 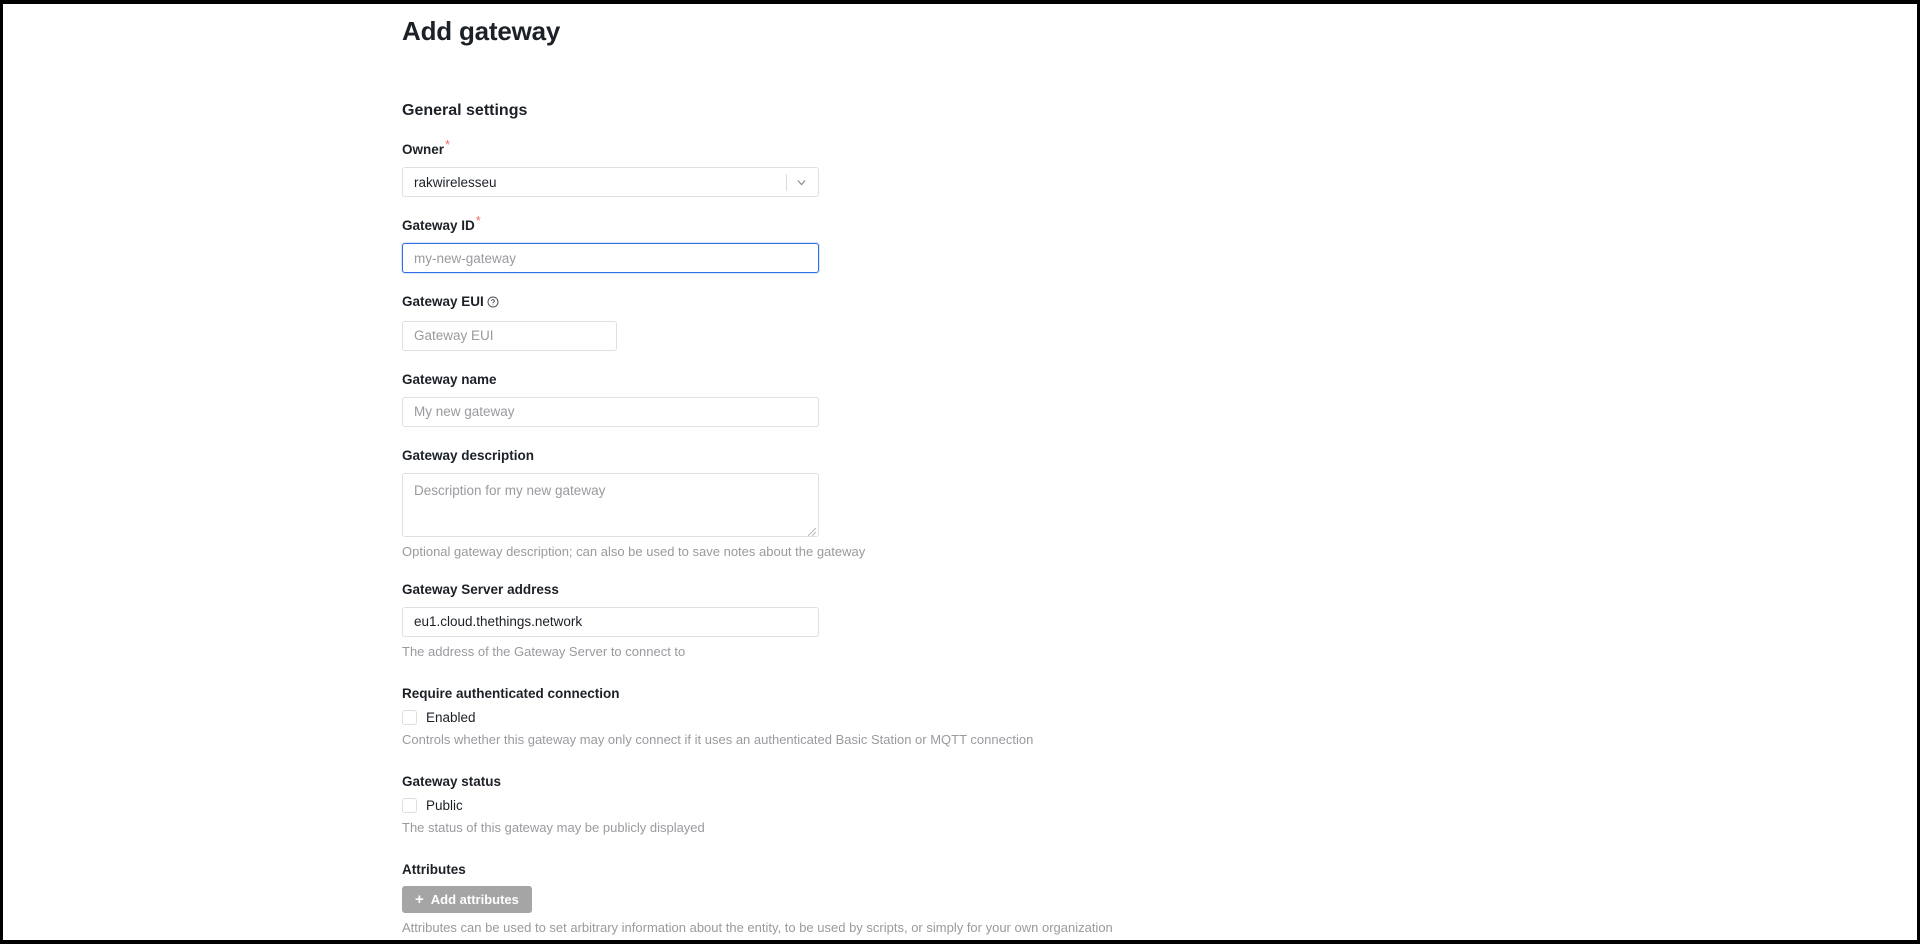 I want to click on chevron-down-icon, so click(x=801, y=182).